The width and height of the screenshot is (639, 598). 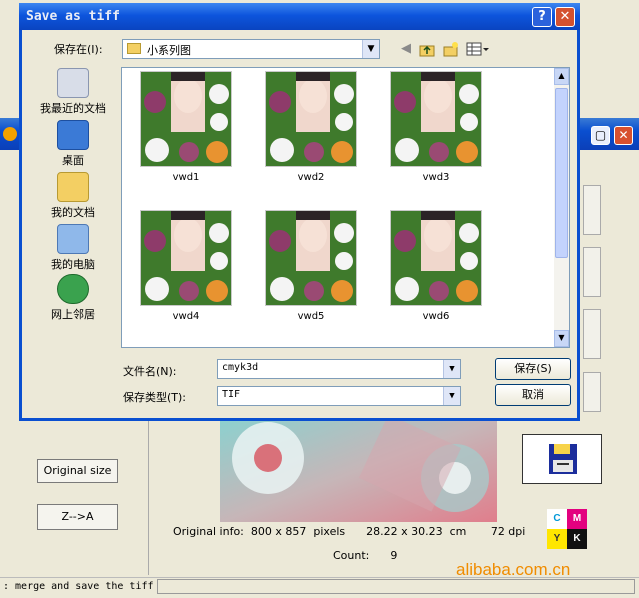 What do you see at coordinates (561, 338) in the screenshot?
I see `scroll-down-icon: ▼` at bounding box center [561, 338].